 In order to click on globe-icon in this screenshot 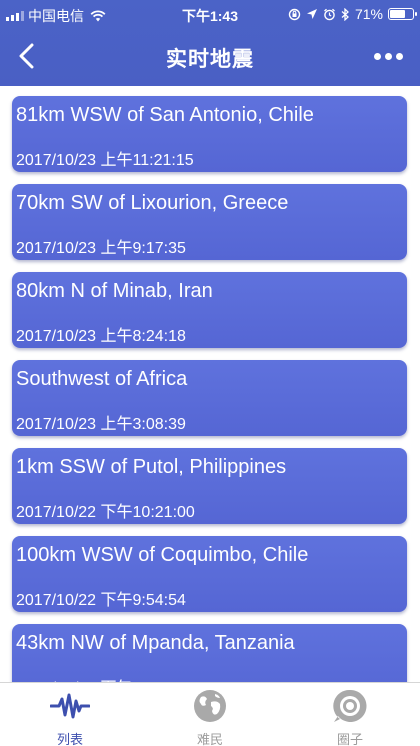, I will do `click(210, 706)`.